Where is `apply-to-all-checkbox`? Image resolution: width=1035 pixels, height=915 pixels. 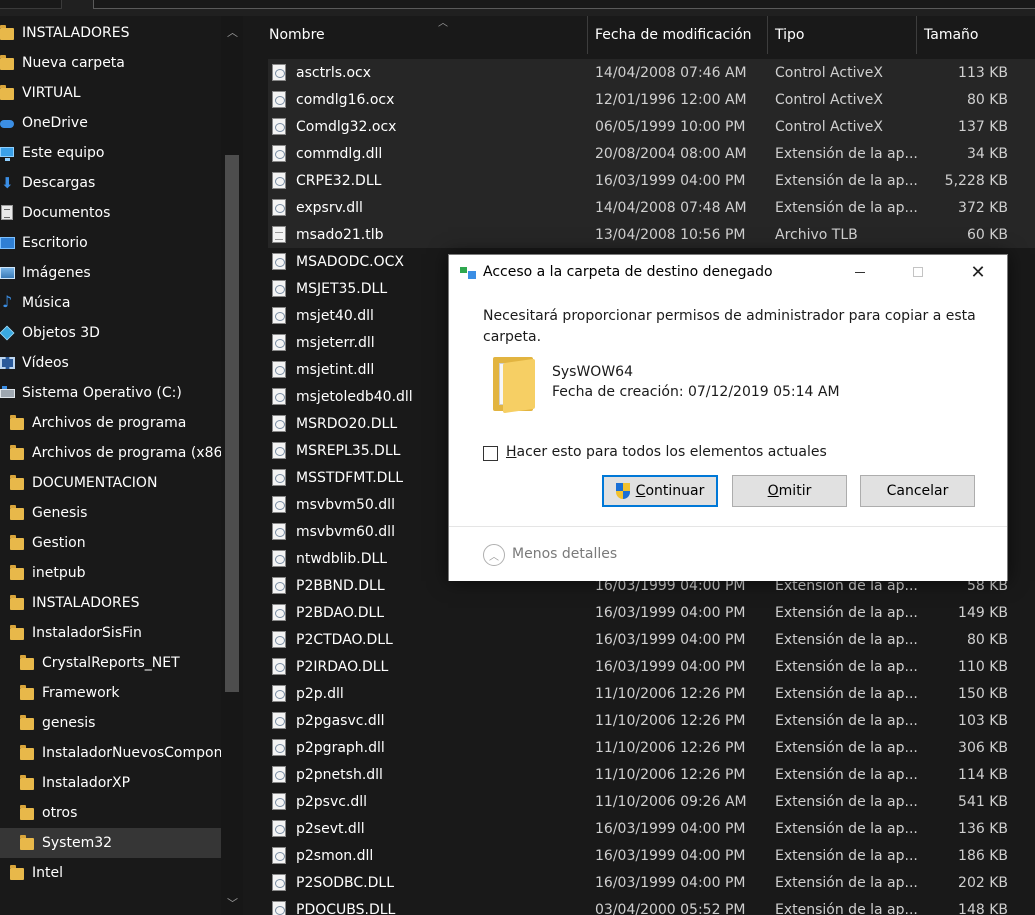 apply-to-all-checkbox is located at coordinates (490, 453).